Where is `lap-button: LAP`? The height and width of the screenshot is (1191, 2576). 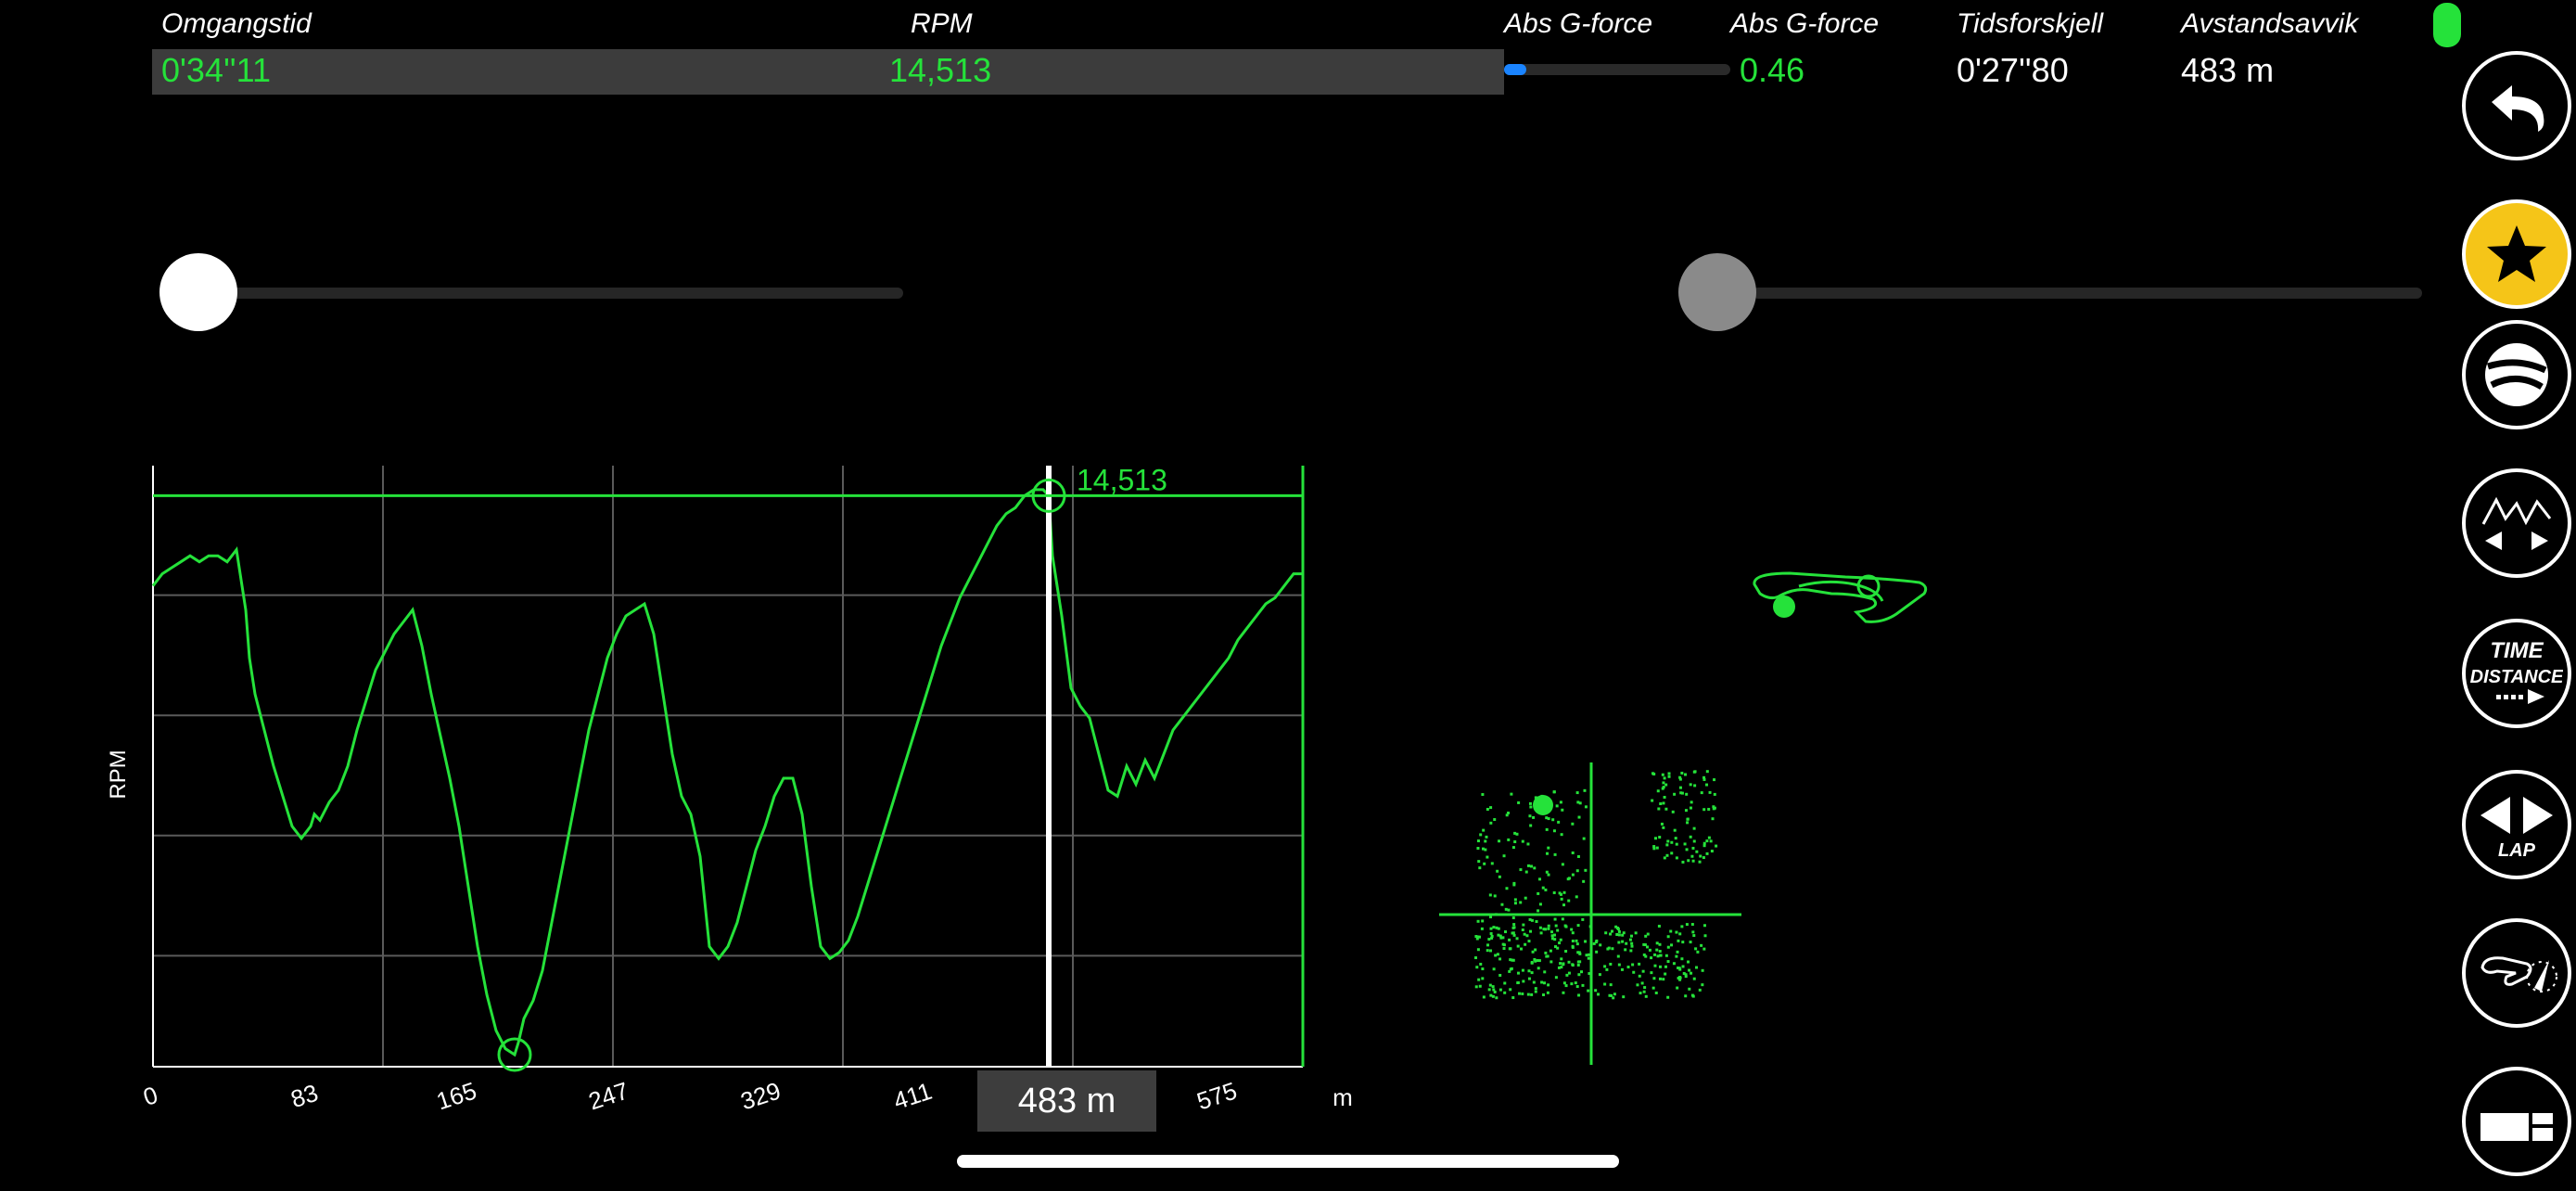 lap-button: LAP is located at coordinates (2516, 824).